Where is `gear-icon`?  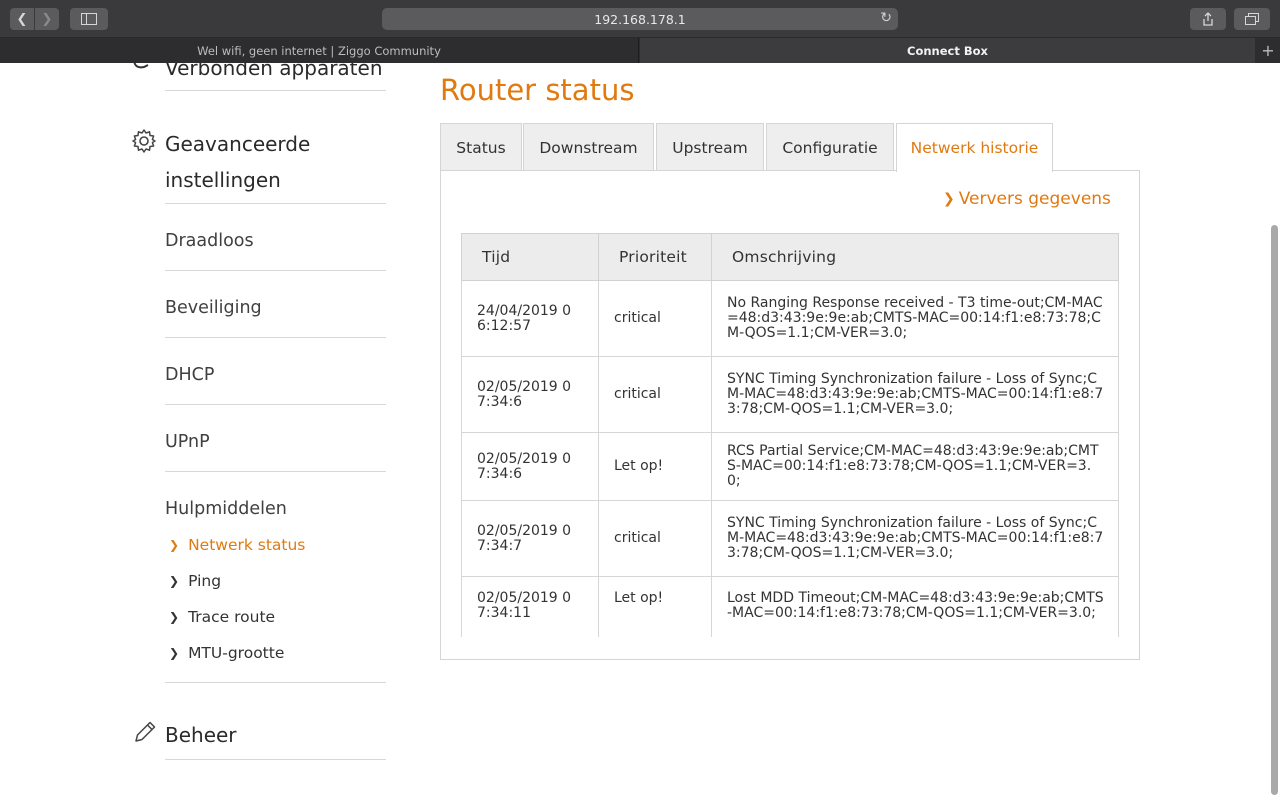
gear-icon is located at coordinates (144, 141).